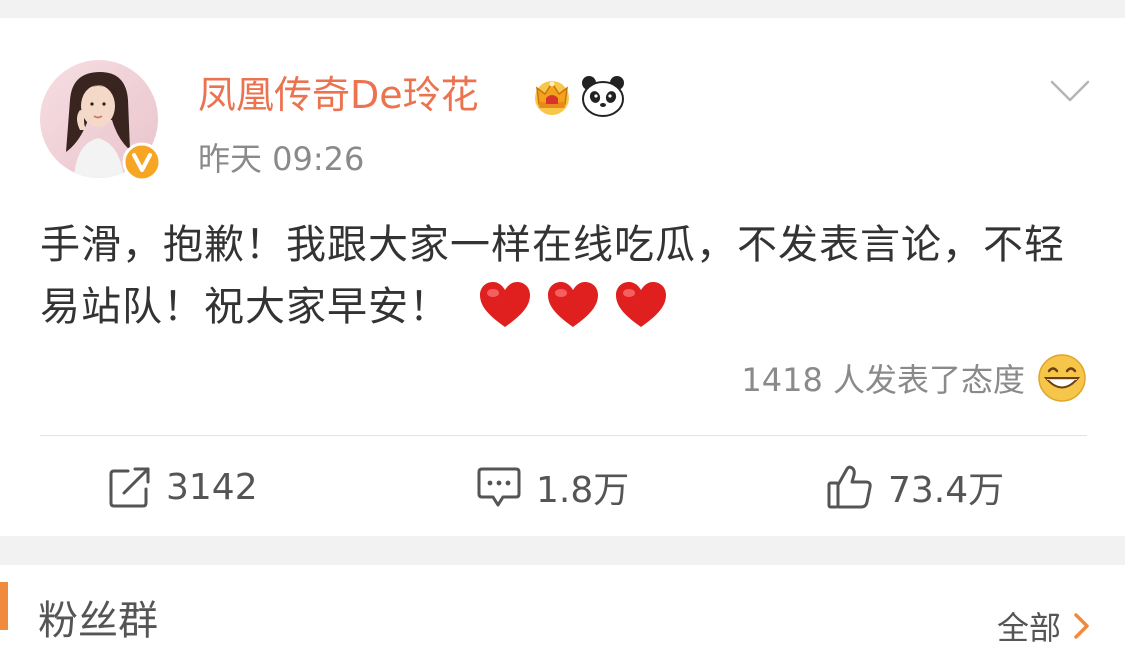 This screenshot has height=669, width=1125. I want to click on repost-count: 3142, so click(212, 487).